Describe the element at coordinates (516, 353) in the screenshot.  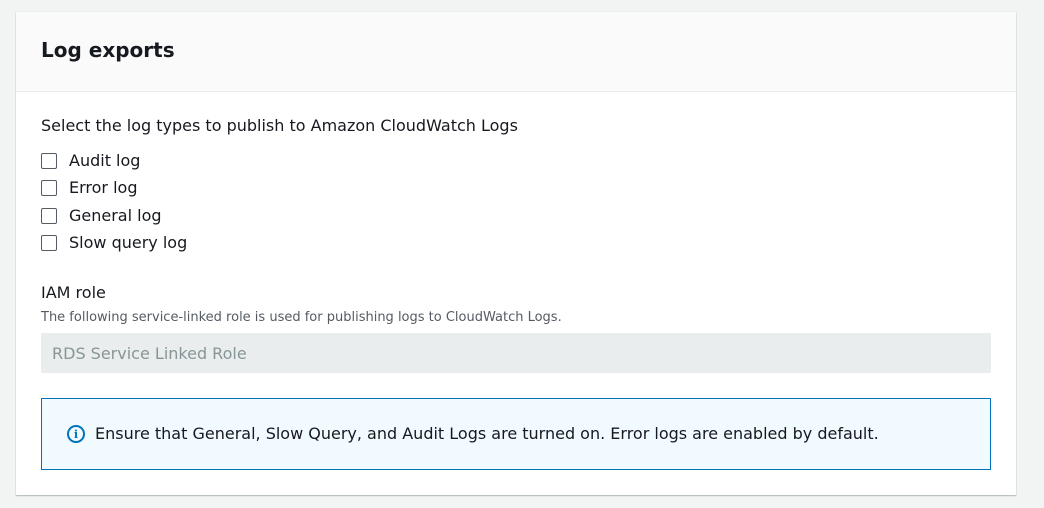
I see `iam-role-field` at that location.